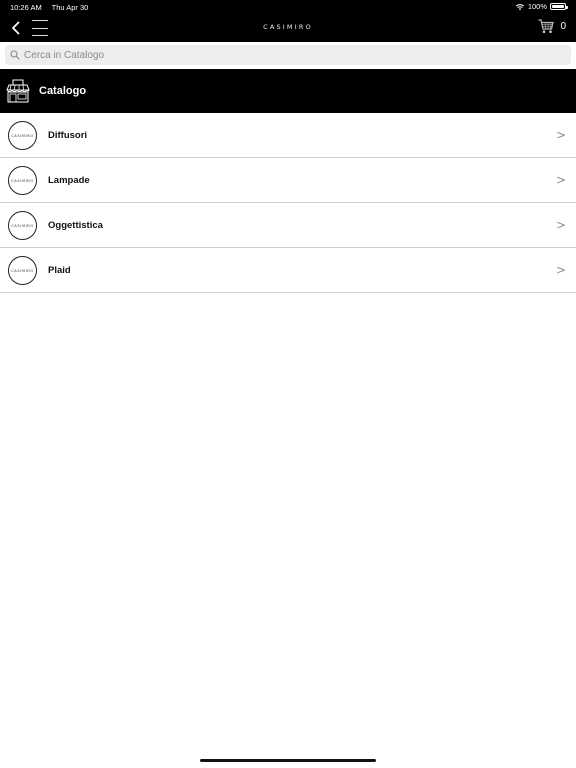 Image resolution: width=576 pixels, height=768 pixels. Describe the element at coordinates (26, 7) in the screenshot. I see `status-time: 10:26 AM` at that location.